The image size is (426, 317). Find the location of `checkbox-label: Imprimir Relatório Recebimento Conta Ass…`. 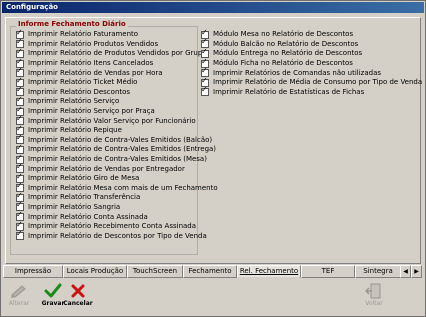

checkbox-label: Imprimir Relatório Recebimento Conta Ass… is located at coordinates (112, 226).